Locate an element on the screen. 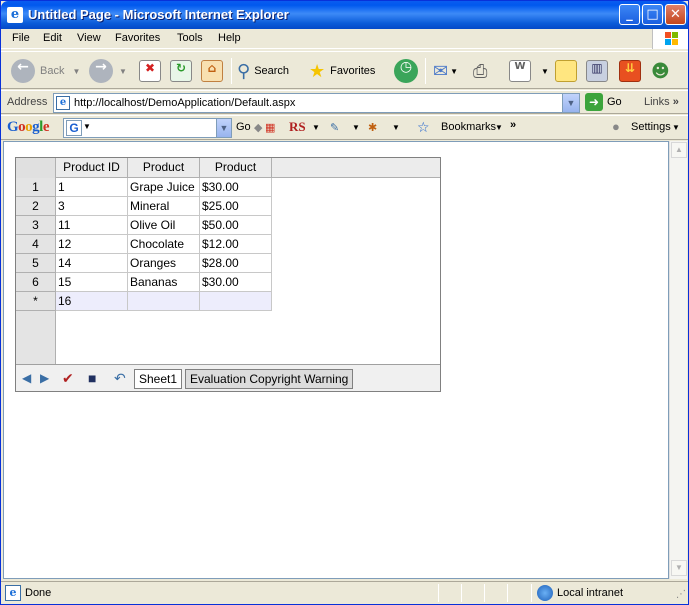 This screenshot has width=689, height=605. undo-icon: ↶ is located at coordinates (120, 378).